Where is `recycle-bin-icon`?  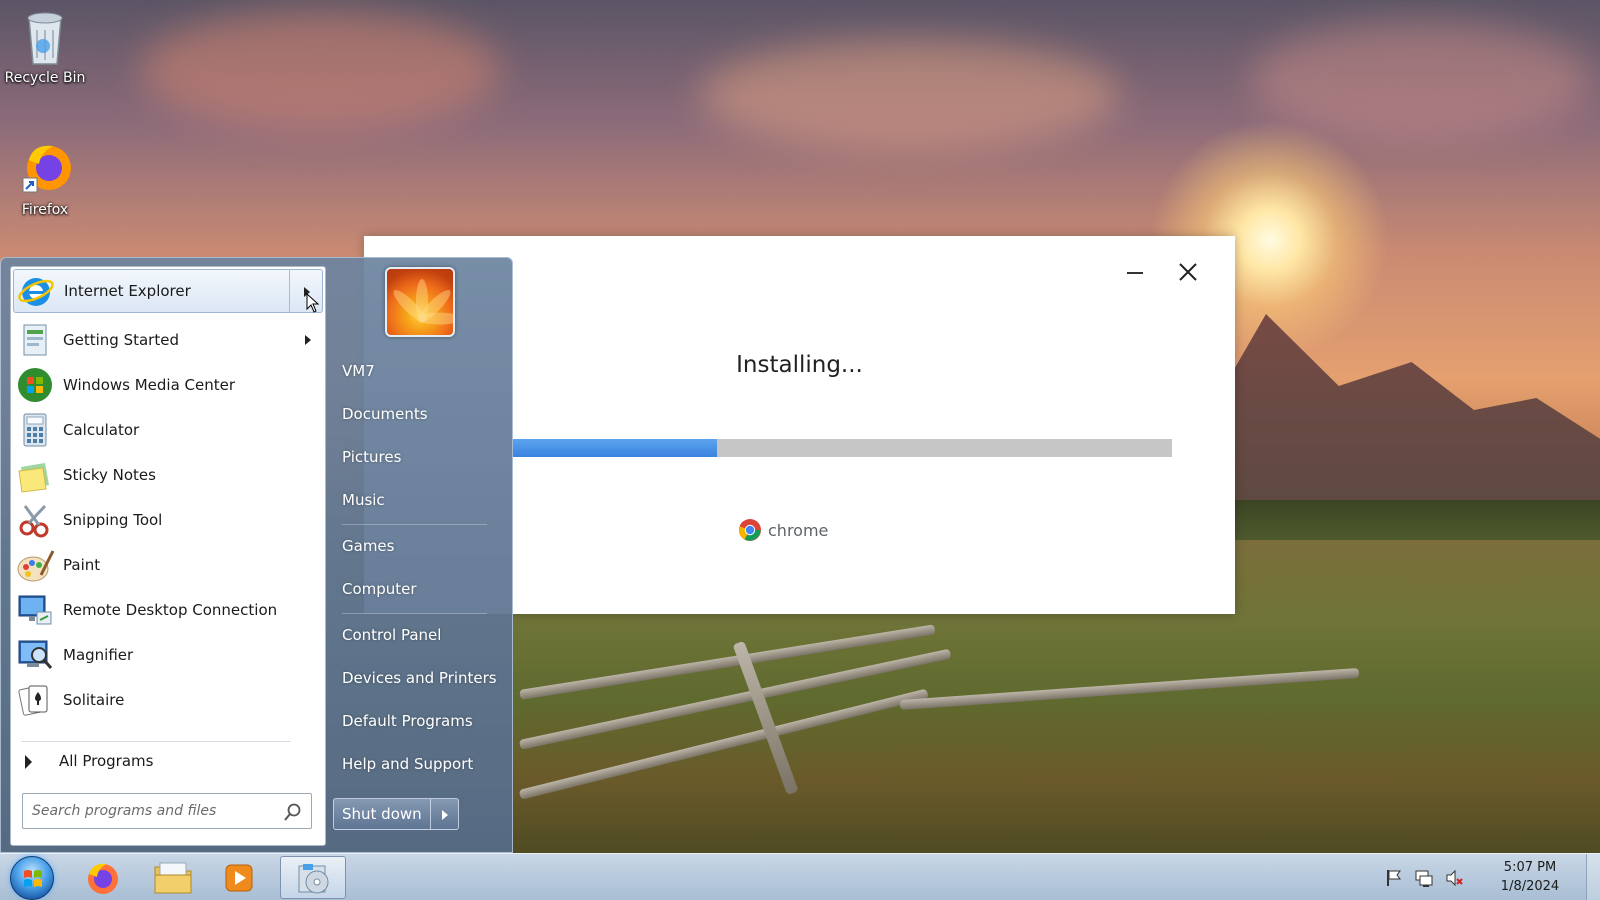
recycle-bin-icon is located at coordinates (45, 37).